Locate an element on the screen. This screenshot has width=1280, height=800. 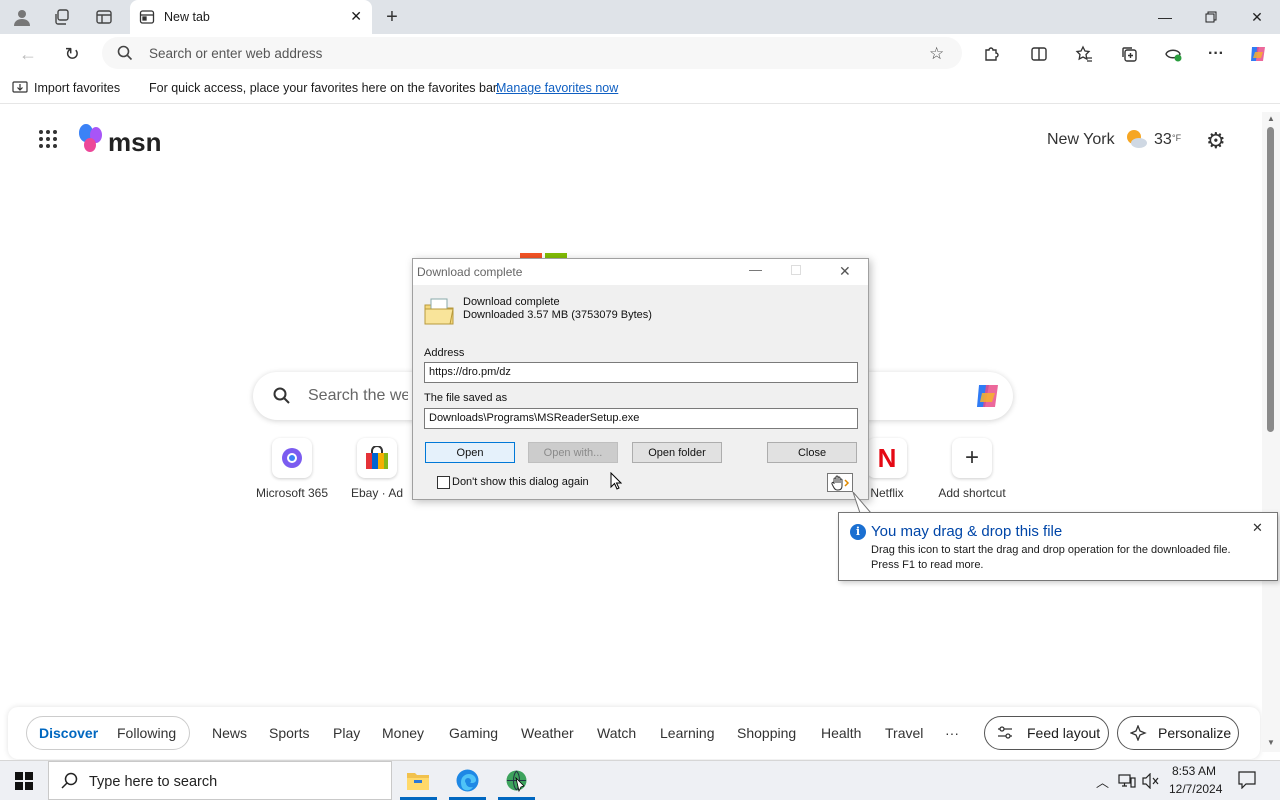
nav-following: Following is located at coordinates (146, 733).